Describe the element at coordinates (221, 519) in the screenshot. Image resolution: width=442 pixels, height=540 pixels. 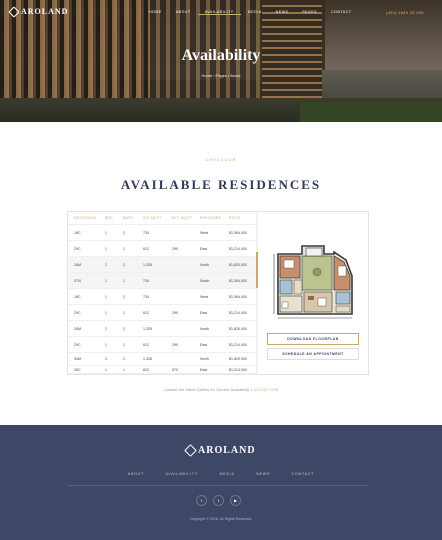
I see `copyright: Copyright © 2018. All Rights Reserved.` at that location.